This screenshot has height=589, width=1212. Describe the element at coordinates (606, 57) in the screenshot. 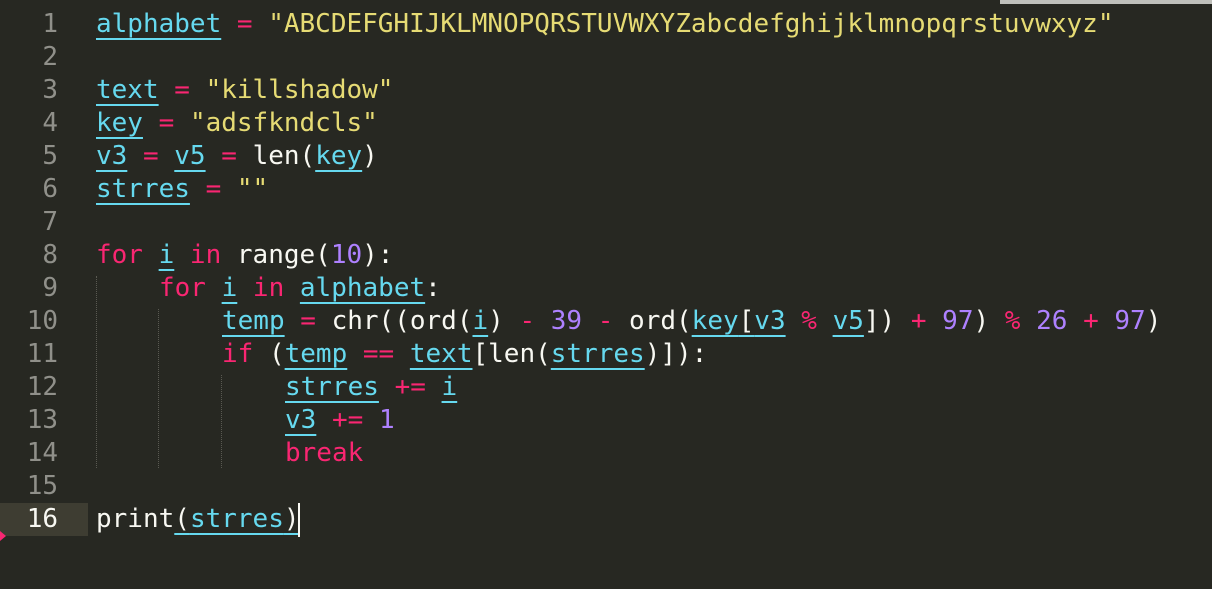

I see `code-line-2: 2` at that location.